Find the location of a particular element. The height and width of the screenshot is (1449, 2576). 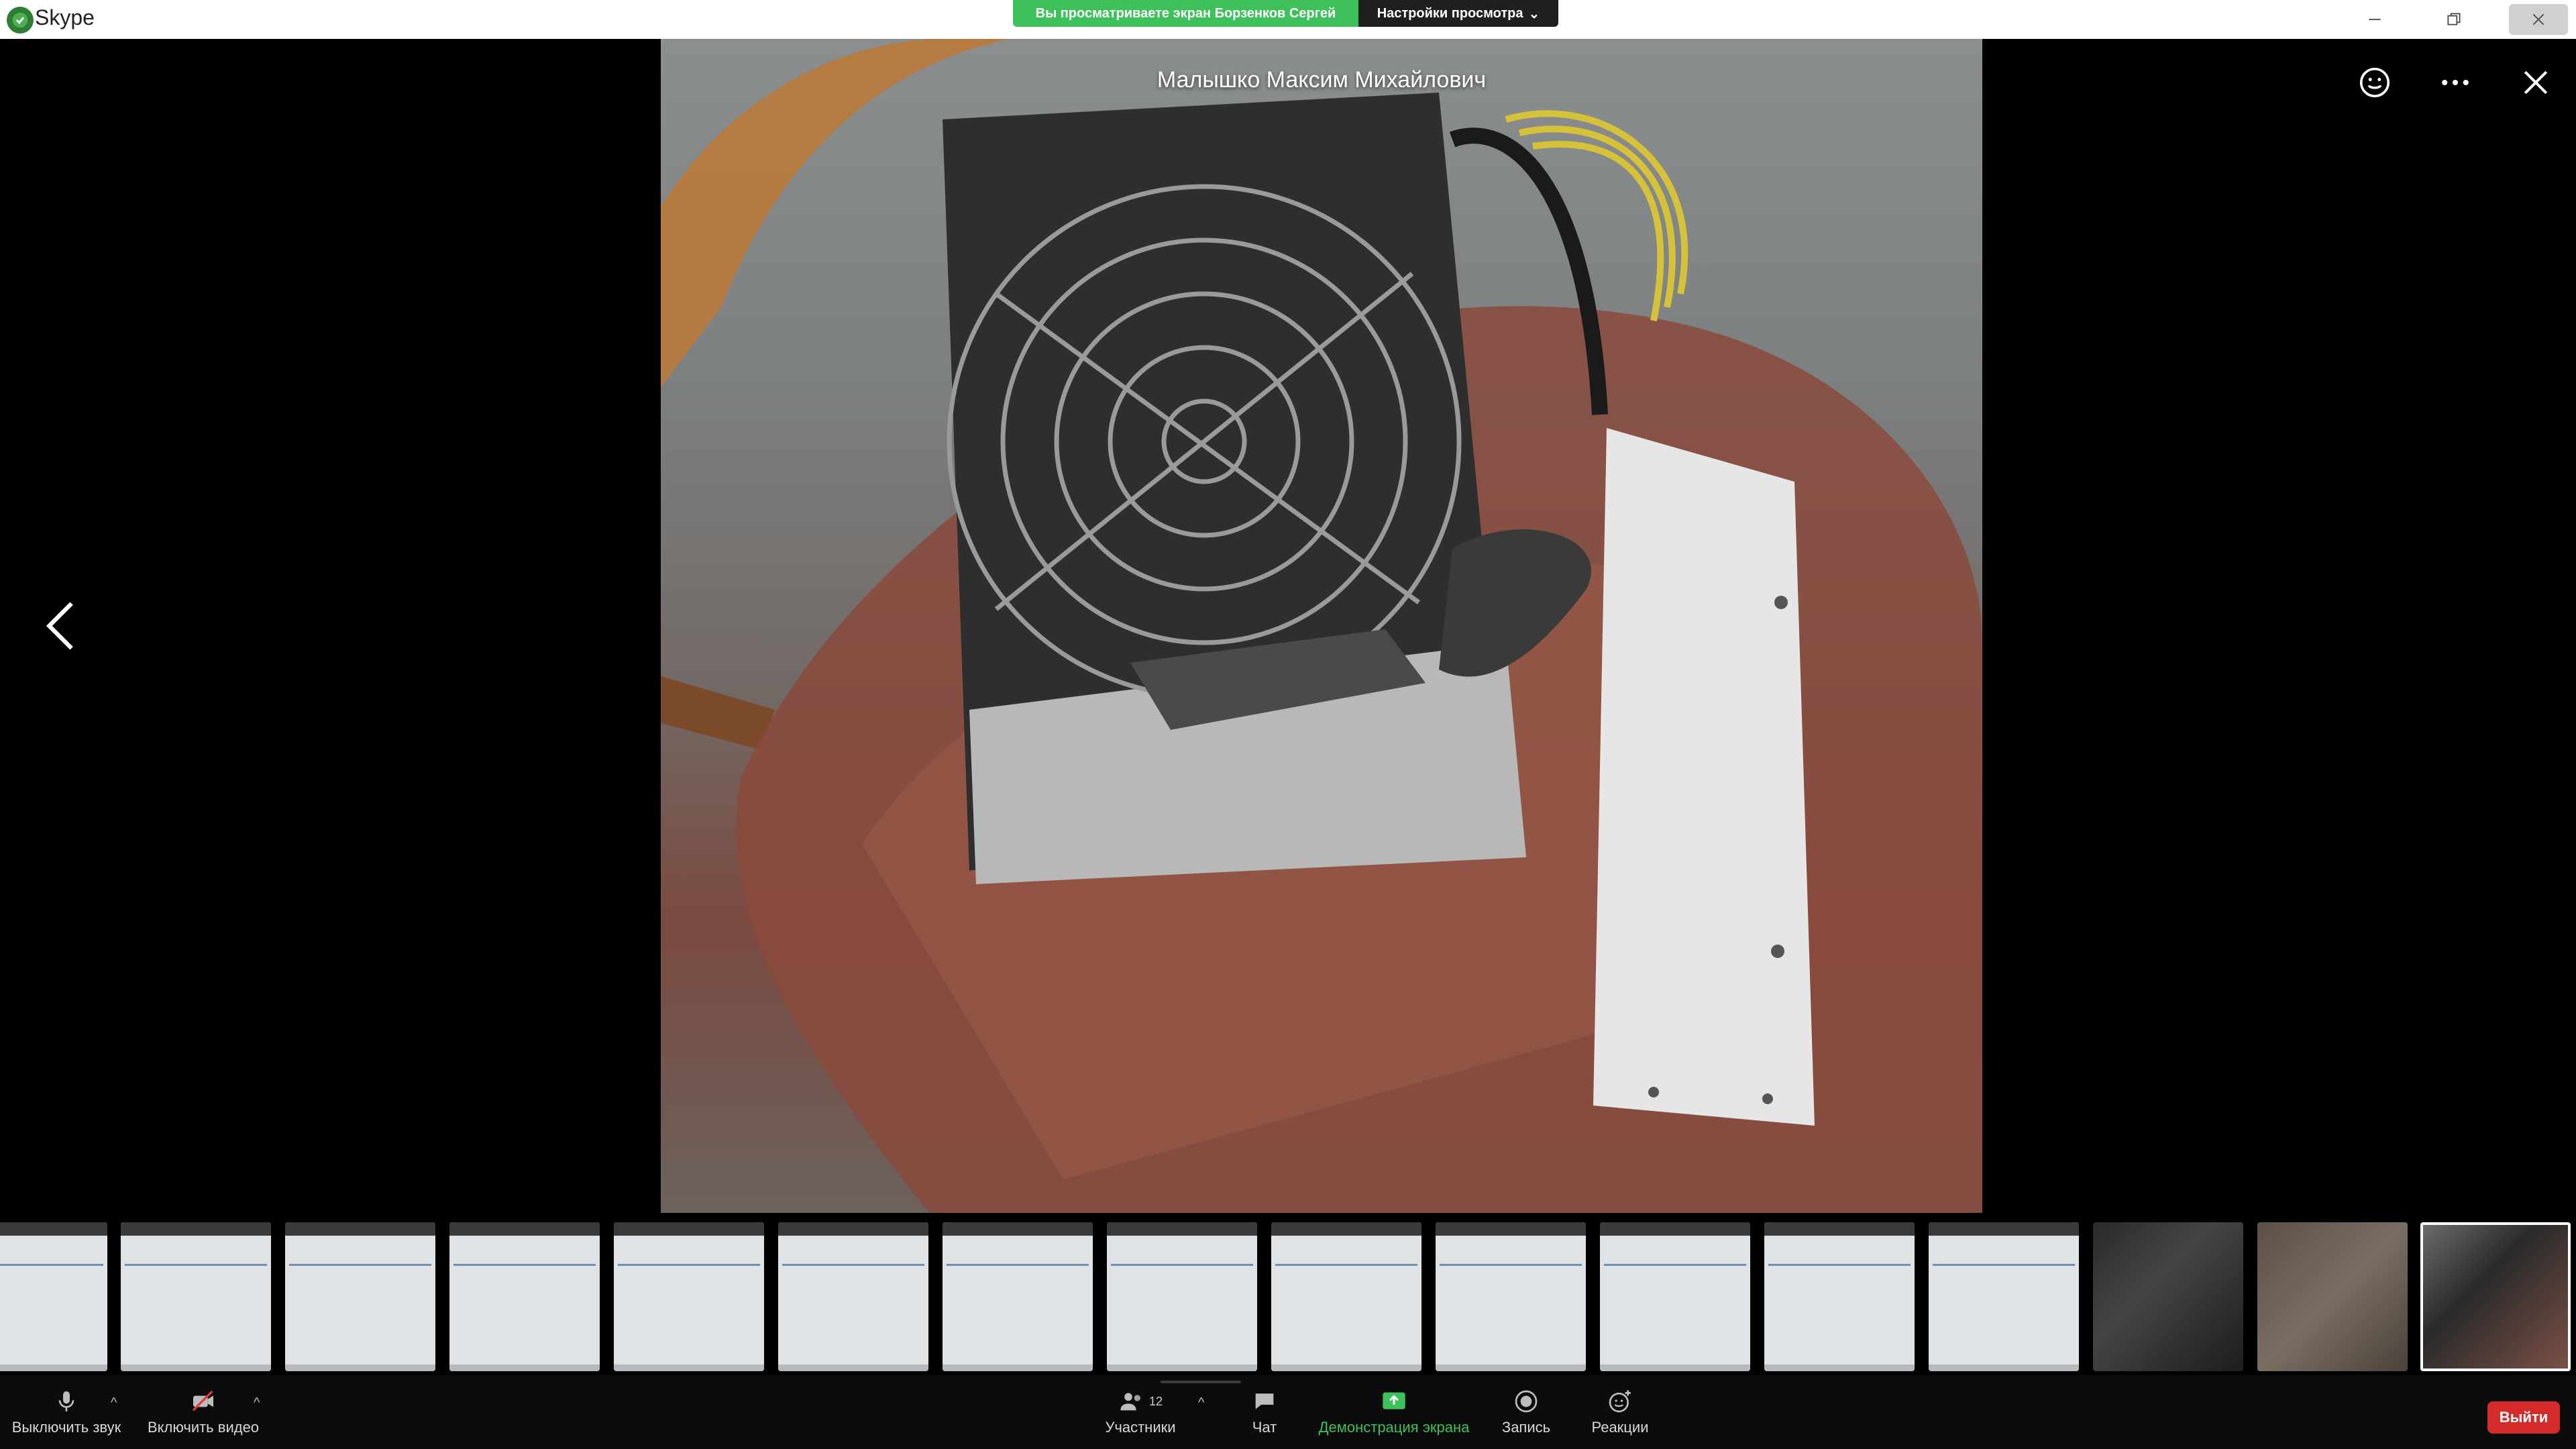

restore-icon is located at coordinates (2454, 19).